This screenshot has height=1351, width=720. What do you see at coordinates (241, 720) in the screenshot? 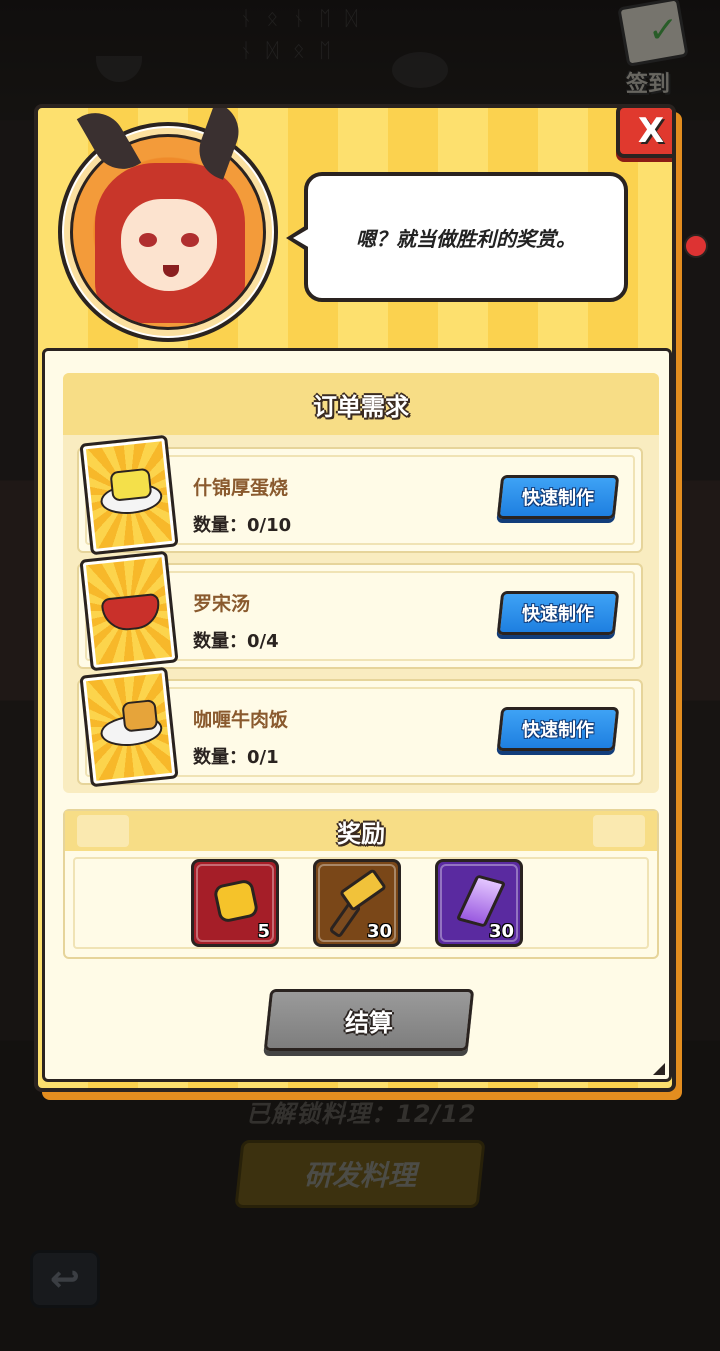
I see `food-name: 咖喱牛肉饭` at bounding box center [241, 720].